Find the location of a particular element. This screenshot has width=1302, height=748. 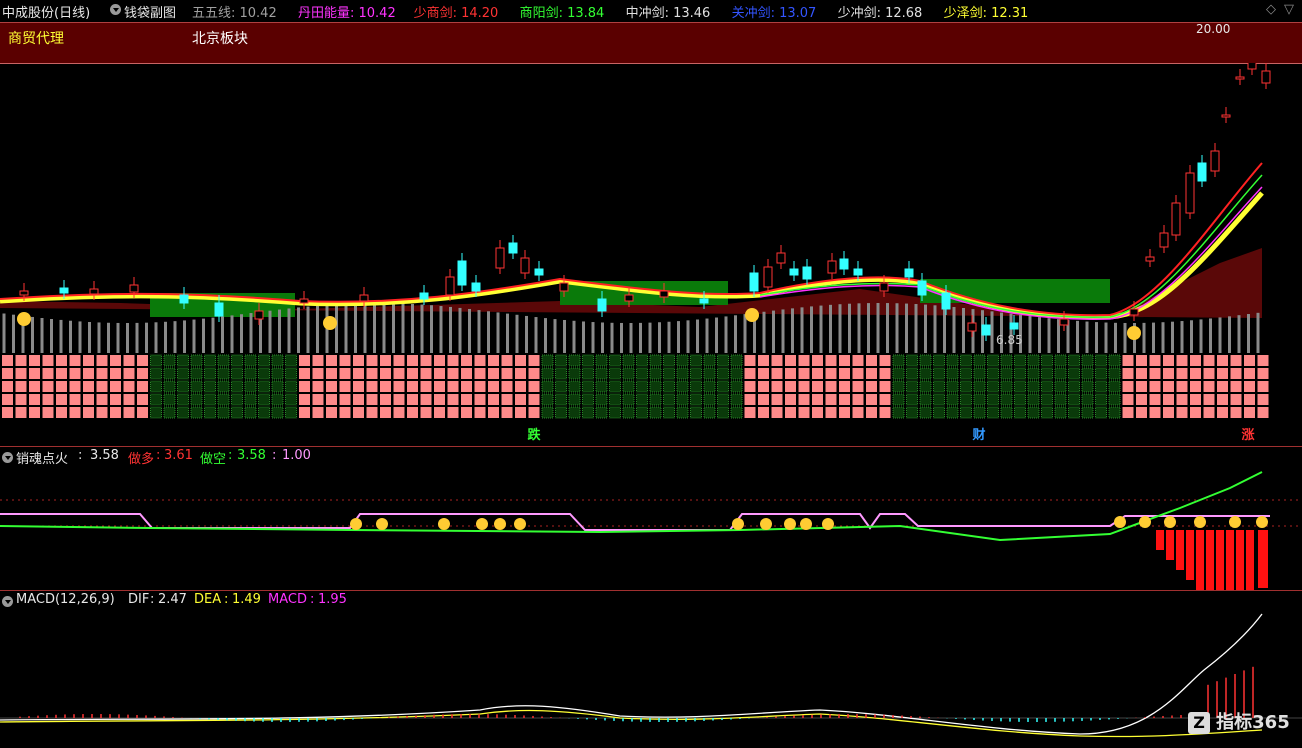

industry-label: 商贸代理 is located at coordinates (36, 38).